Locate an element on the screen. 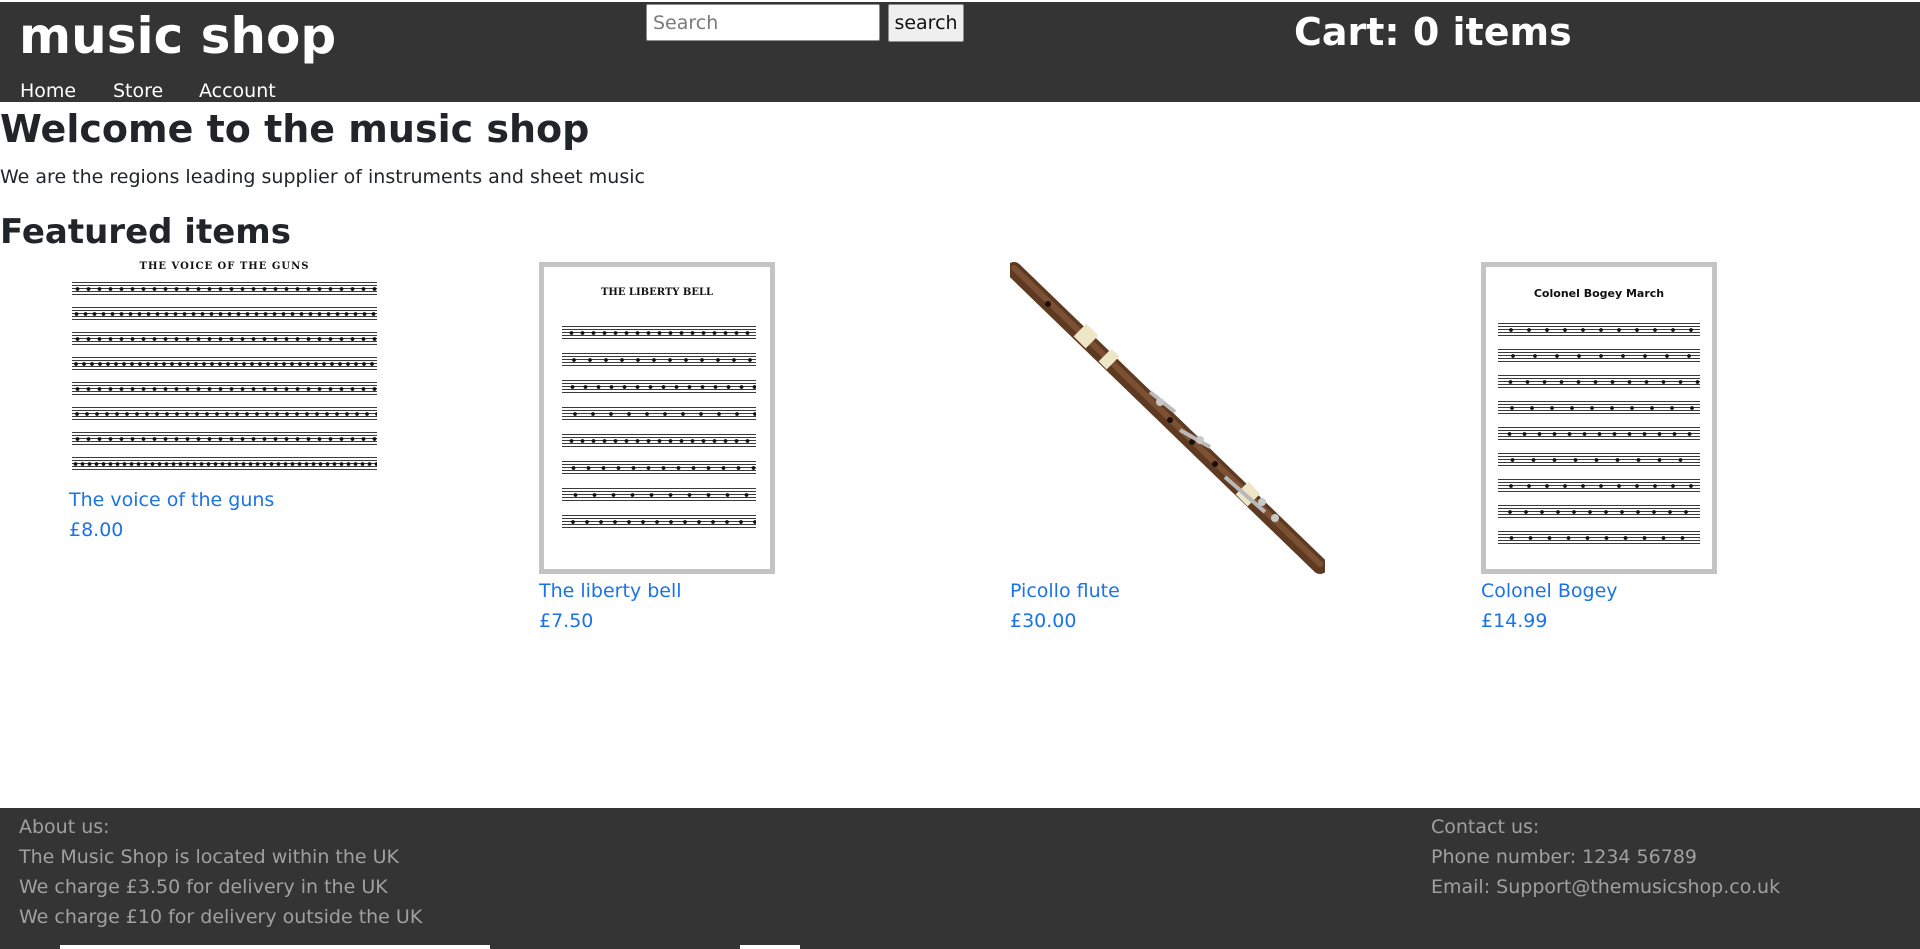  product-image-link: THE LIBERTY BELL is located at coordinates (657, 418).